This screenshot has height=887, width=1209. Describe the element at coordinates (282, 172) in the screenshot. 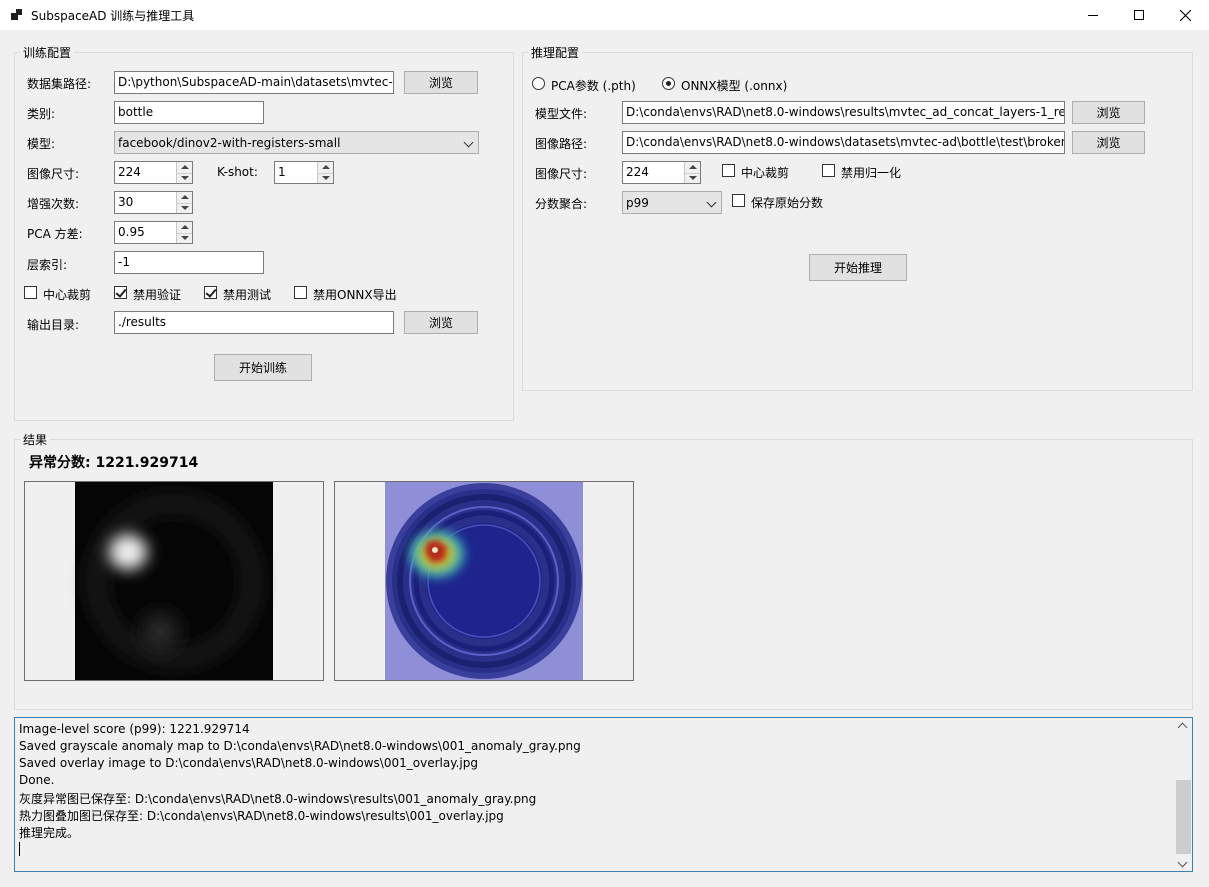

I see `kshot-value: 1` at that location.